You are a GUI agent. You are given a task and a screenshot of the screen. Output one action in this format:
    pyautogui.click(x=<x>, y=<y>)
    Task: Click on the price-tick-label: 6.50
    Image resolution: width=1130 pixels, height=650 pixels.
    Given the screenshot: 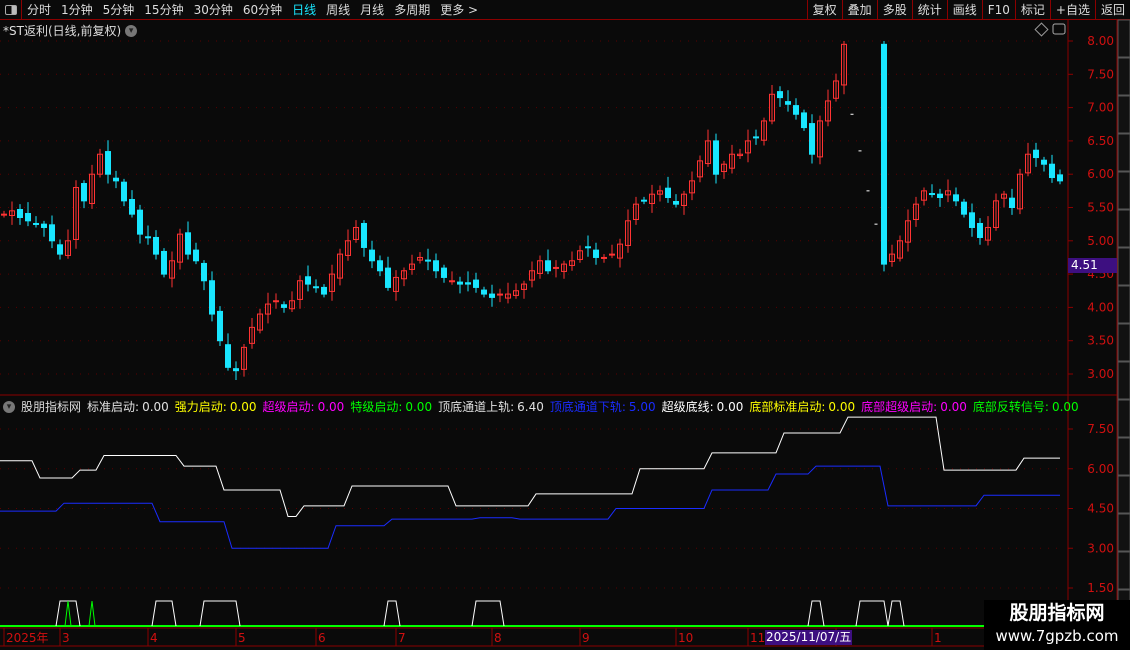 What is the action you would take?
    pyautogui.click(x=1100, y=141)
    